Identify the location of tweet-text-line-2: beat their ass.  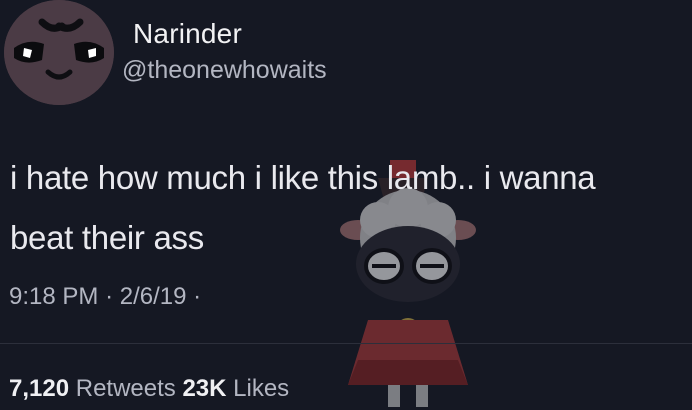
(107, 237).